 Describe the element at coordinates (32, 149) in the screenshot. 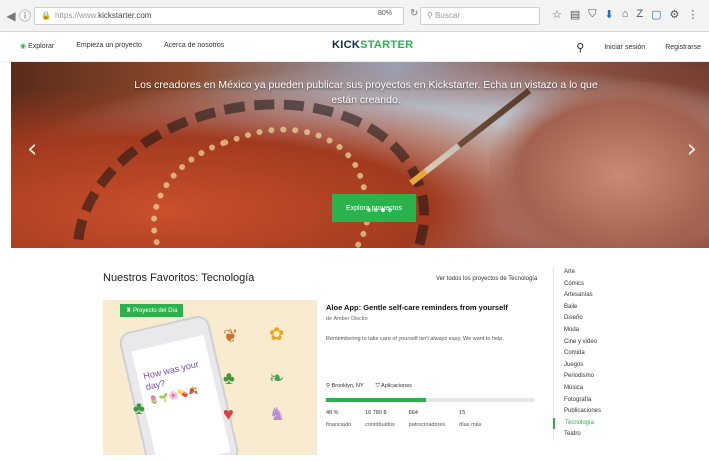

I see `chevron-left-icon: ‹` at that location.